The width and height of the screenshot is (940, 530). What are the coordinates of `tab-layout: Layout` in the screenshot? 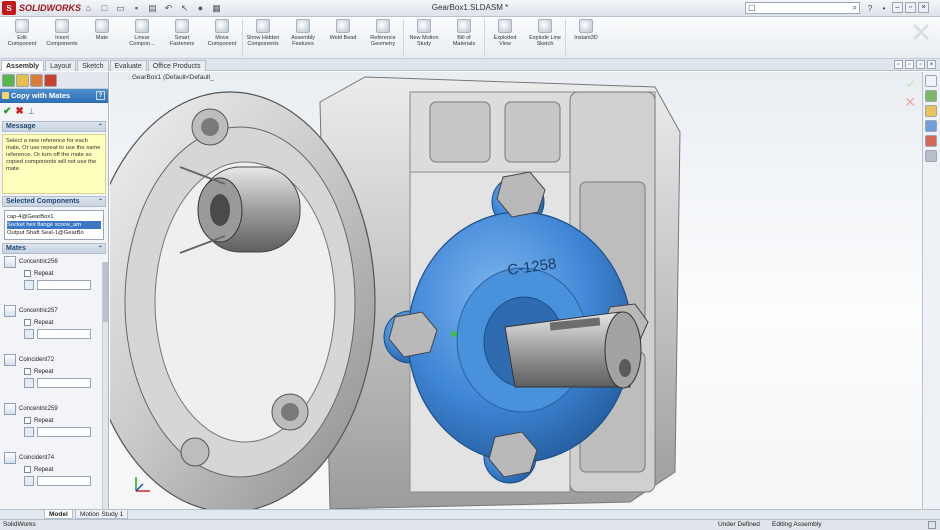 It's located at (61, 65).